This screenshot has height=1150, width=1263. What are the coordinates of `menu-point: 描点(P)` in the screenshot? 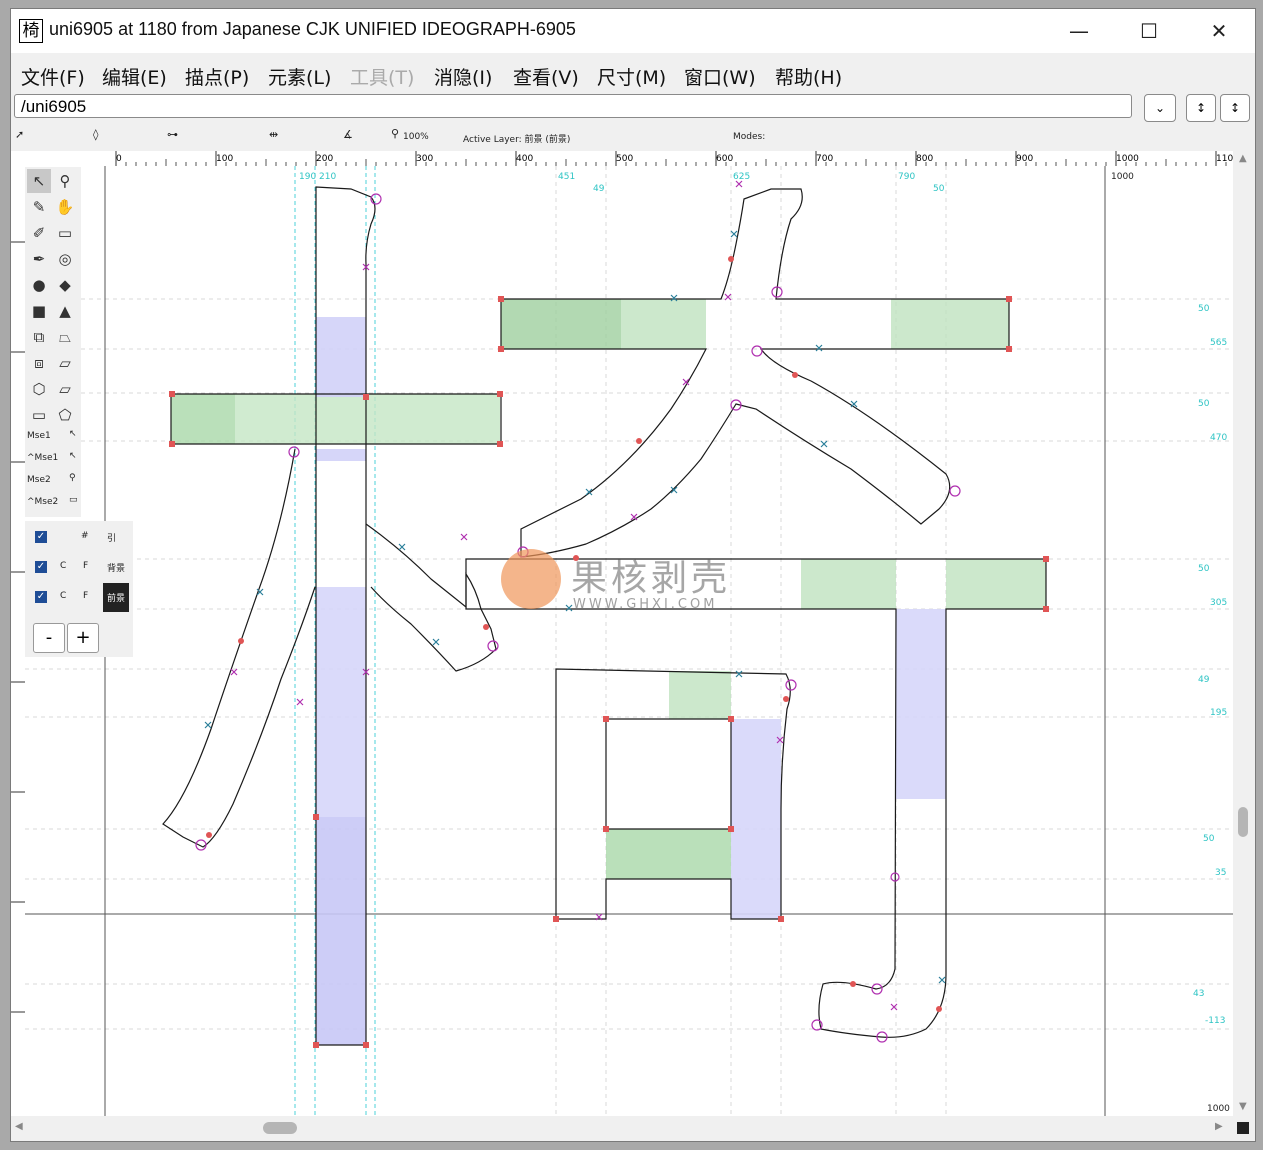 It's located at (217, 76).